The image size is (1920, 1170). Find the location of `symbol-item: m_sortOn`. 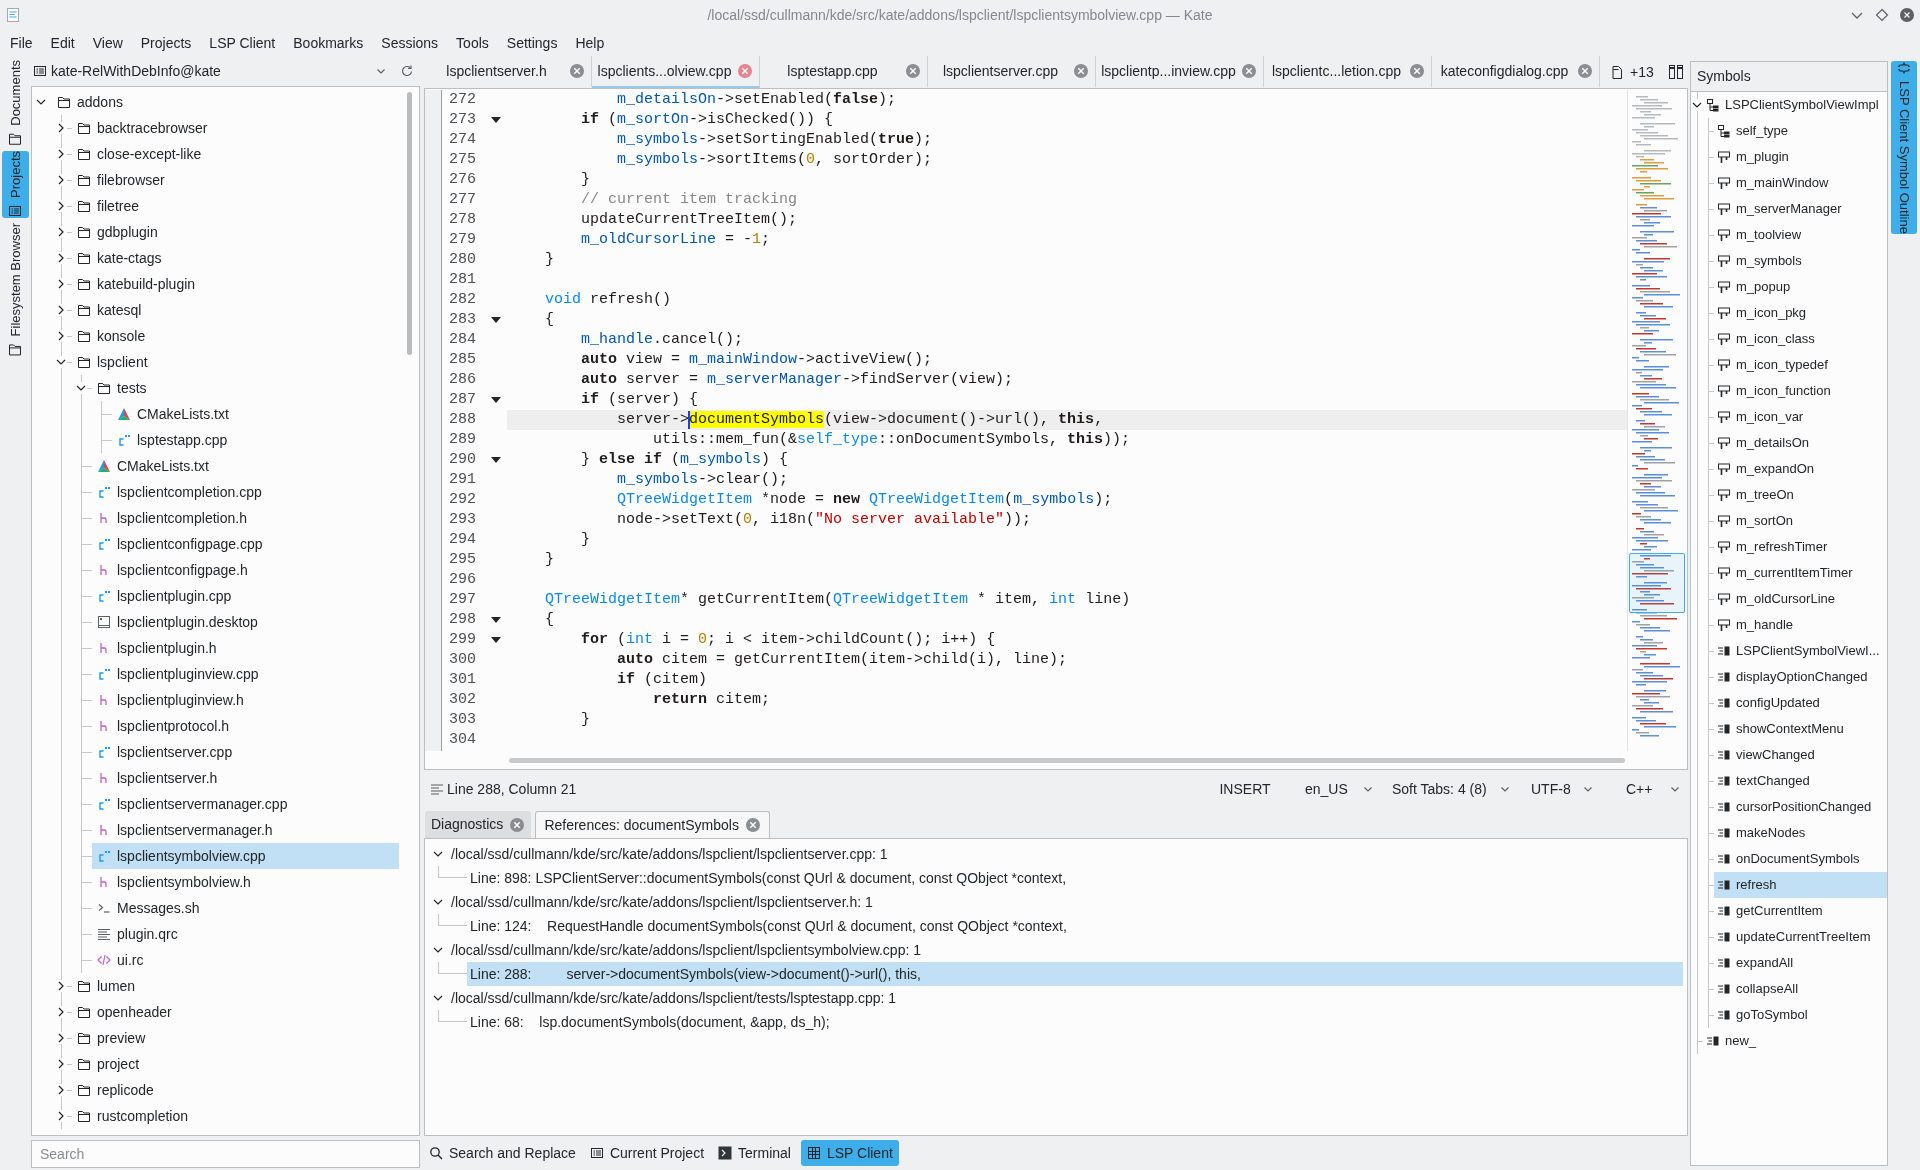

symbol-item: m_sortOn is located at coordinates (1800, 521).